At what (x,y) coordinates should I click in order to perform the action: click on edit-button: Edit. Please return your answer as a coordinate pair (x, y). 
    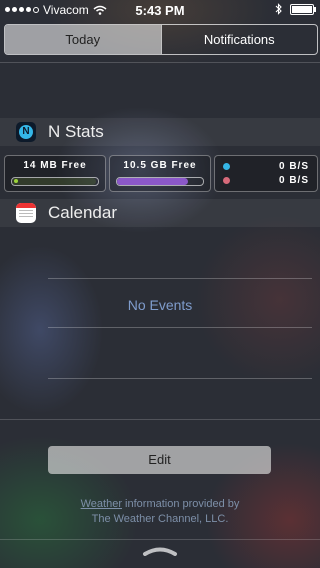
    Looking at the image, I should click on (159, 460).